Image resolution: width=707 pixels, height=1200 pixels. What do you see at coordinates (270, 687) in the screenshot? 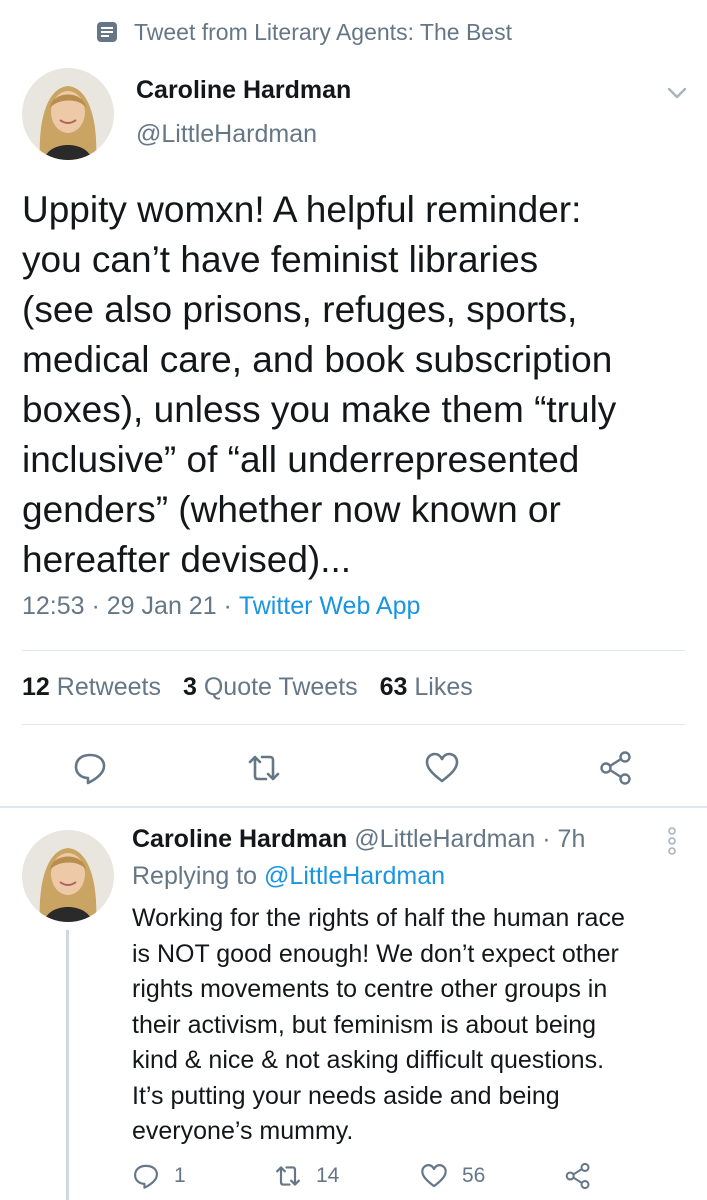
I see `quote-tweets-stat: 3 Quote Tweets` at bounding box center [270, 687].